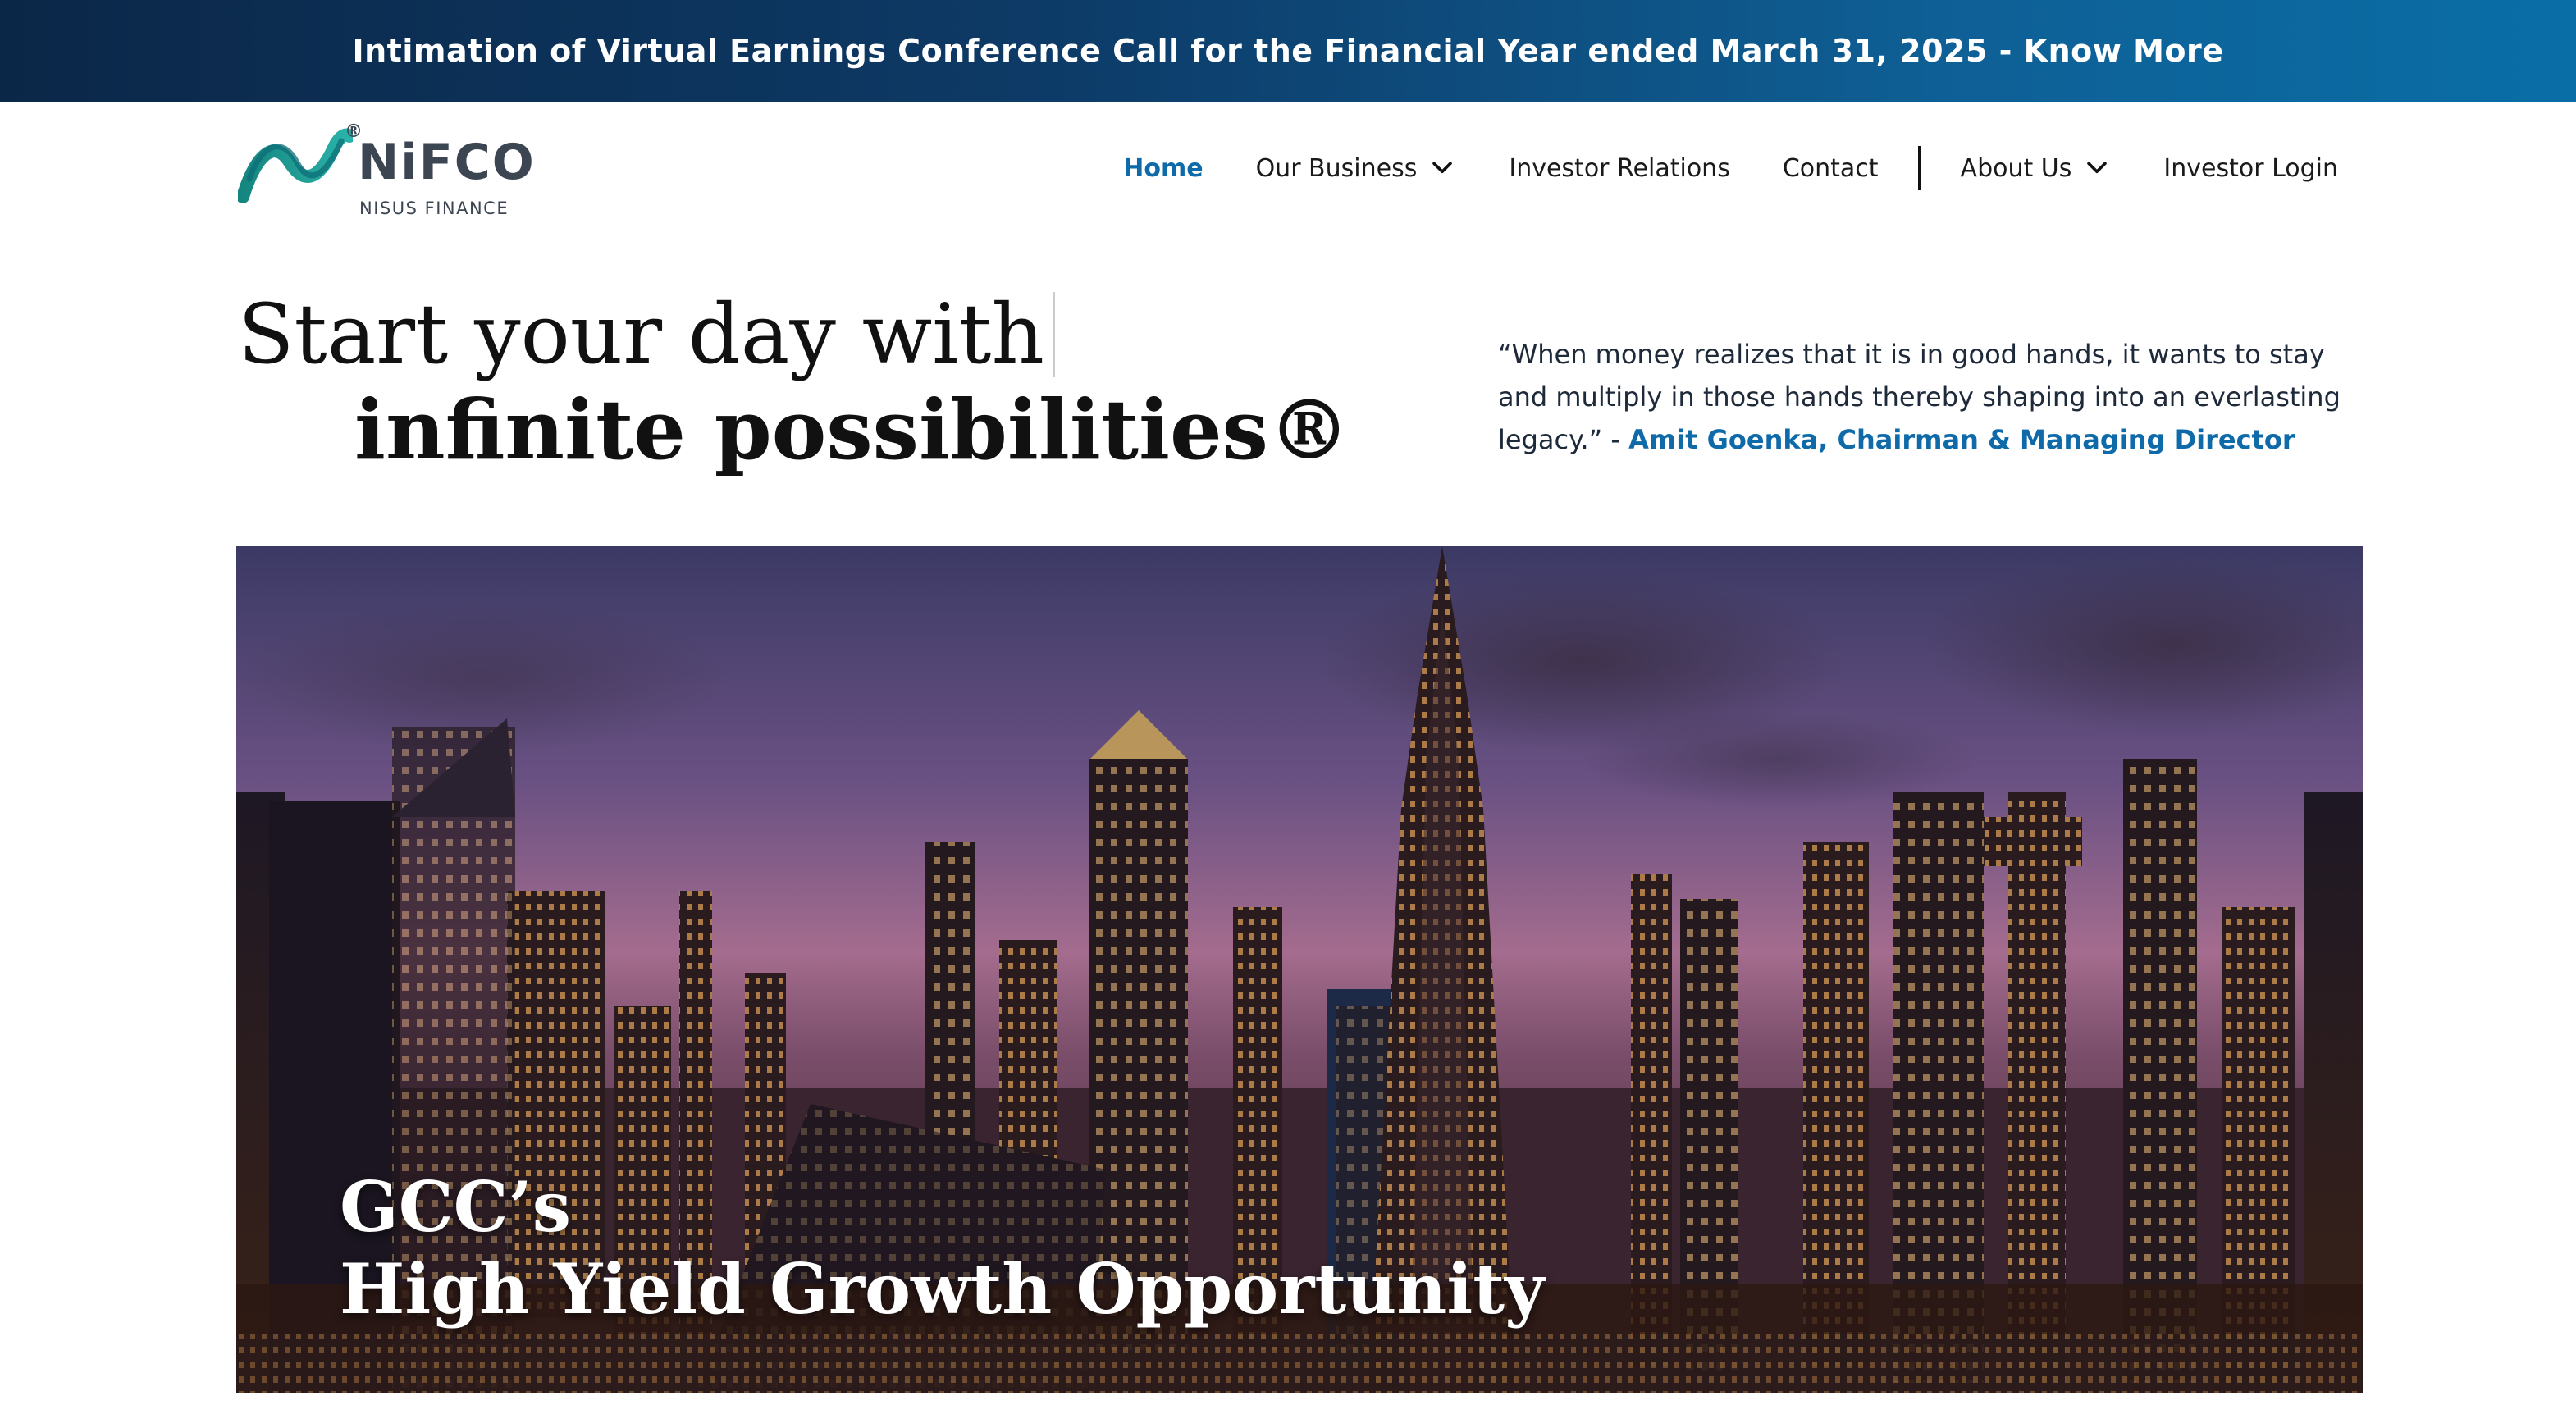 This screenshot has height=1414, width=2576. I want to click on nav-divider, so click(1919, 168).